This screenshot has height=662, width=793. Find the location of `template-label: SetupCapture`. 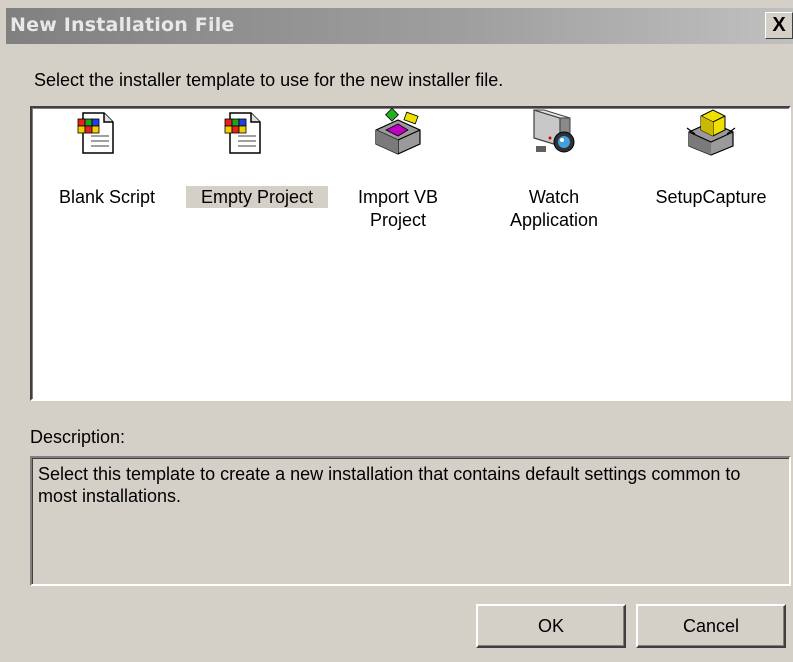

template-label: SetupCapture is located at coordinates (711, 197).